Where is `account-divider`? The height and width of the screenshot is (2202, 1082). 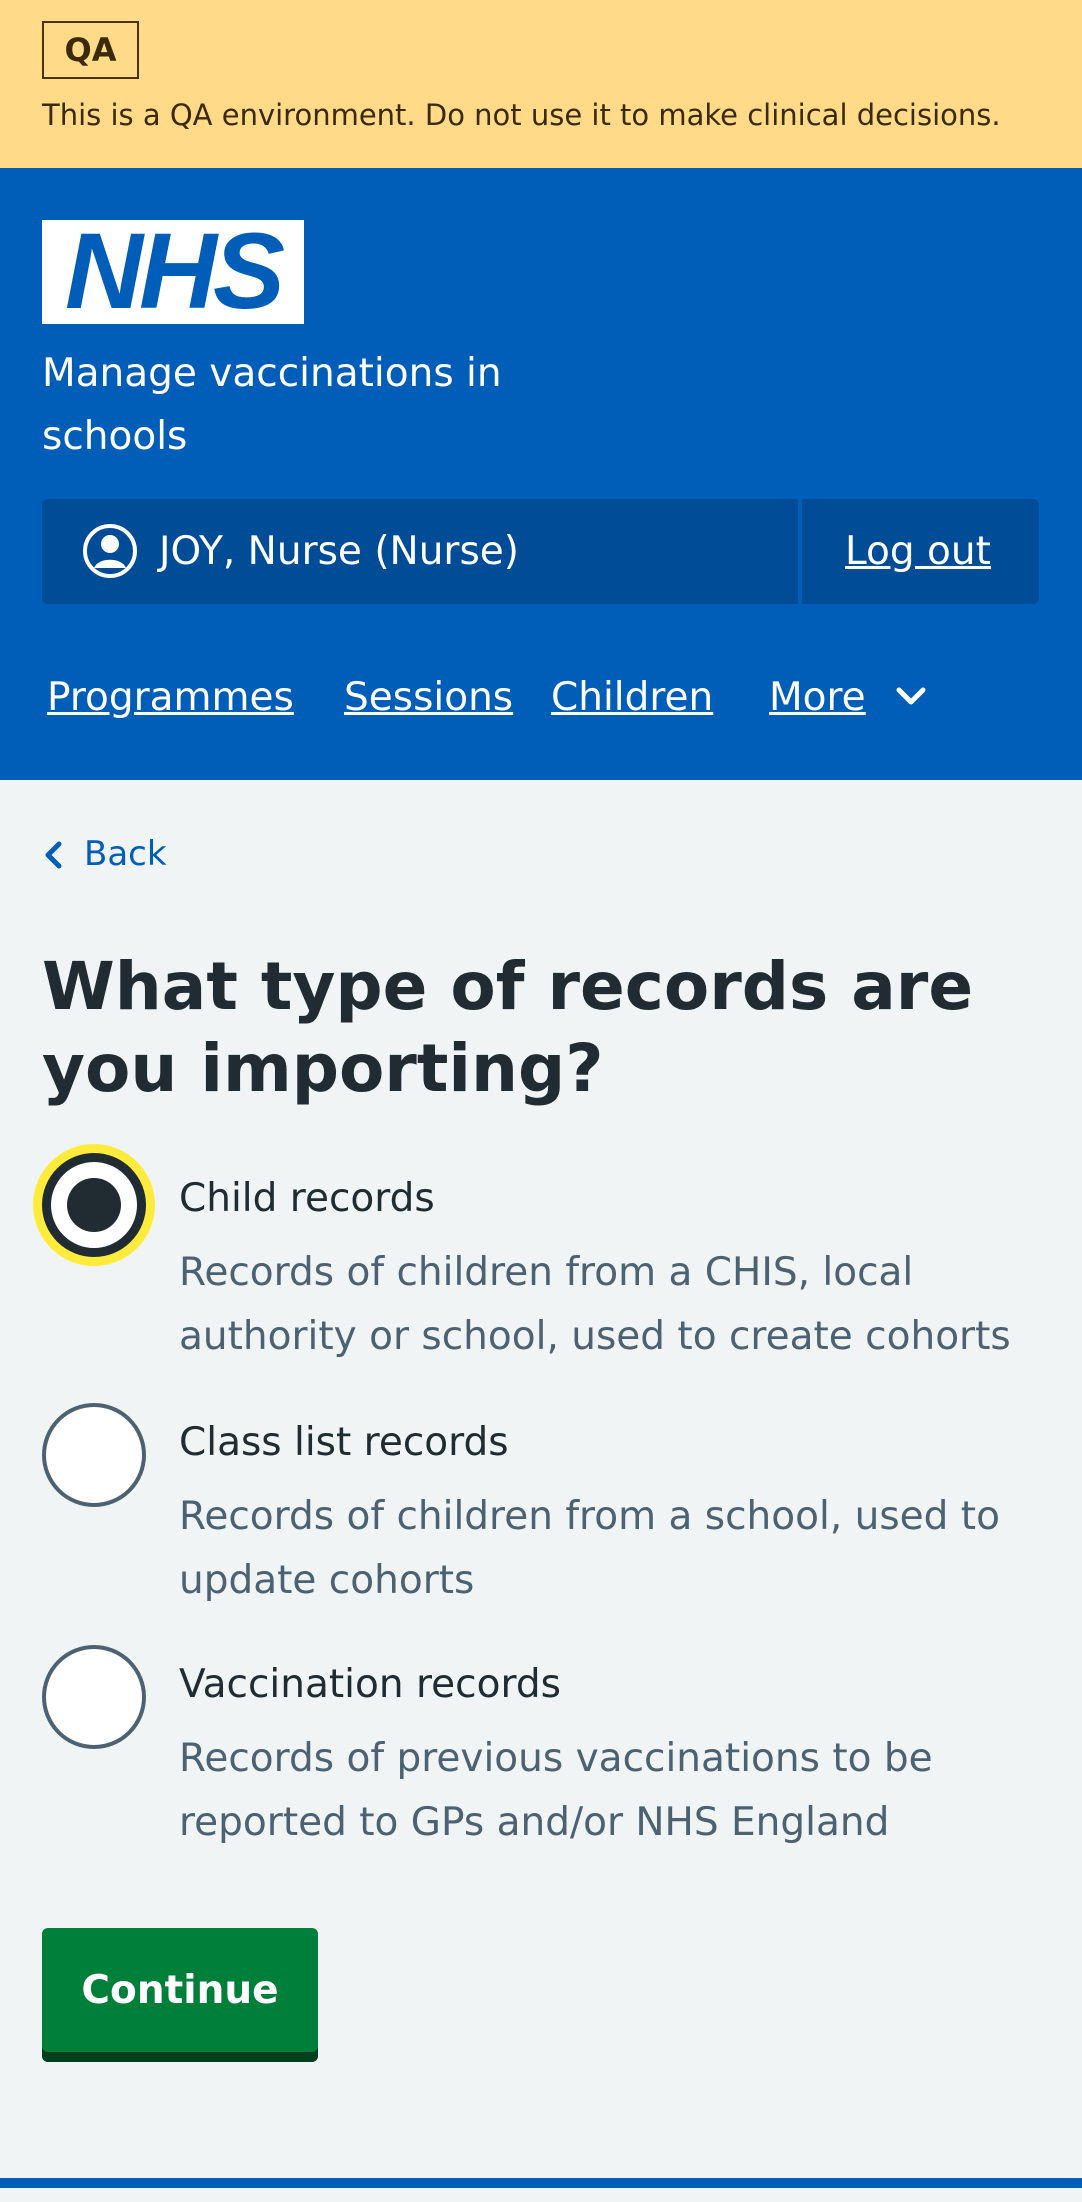 account-divider is located at coordinates (800, 551).